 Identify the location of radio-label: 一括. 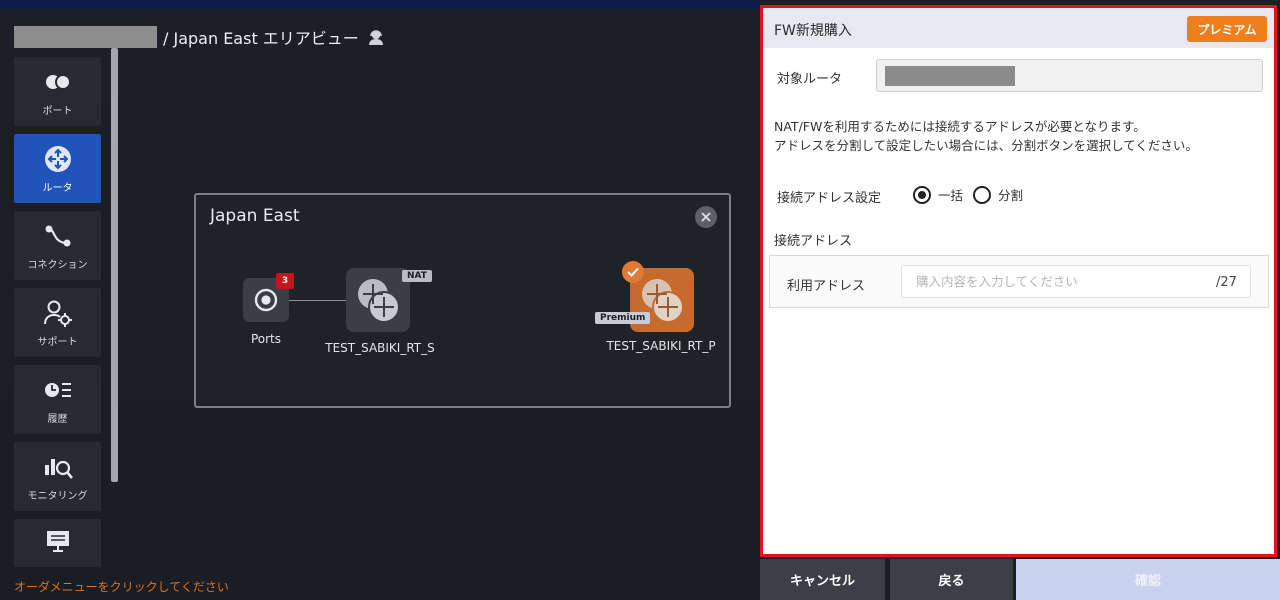
(951, 195).